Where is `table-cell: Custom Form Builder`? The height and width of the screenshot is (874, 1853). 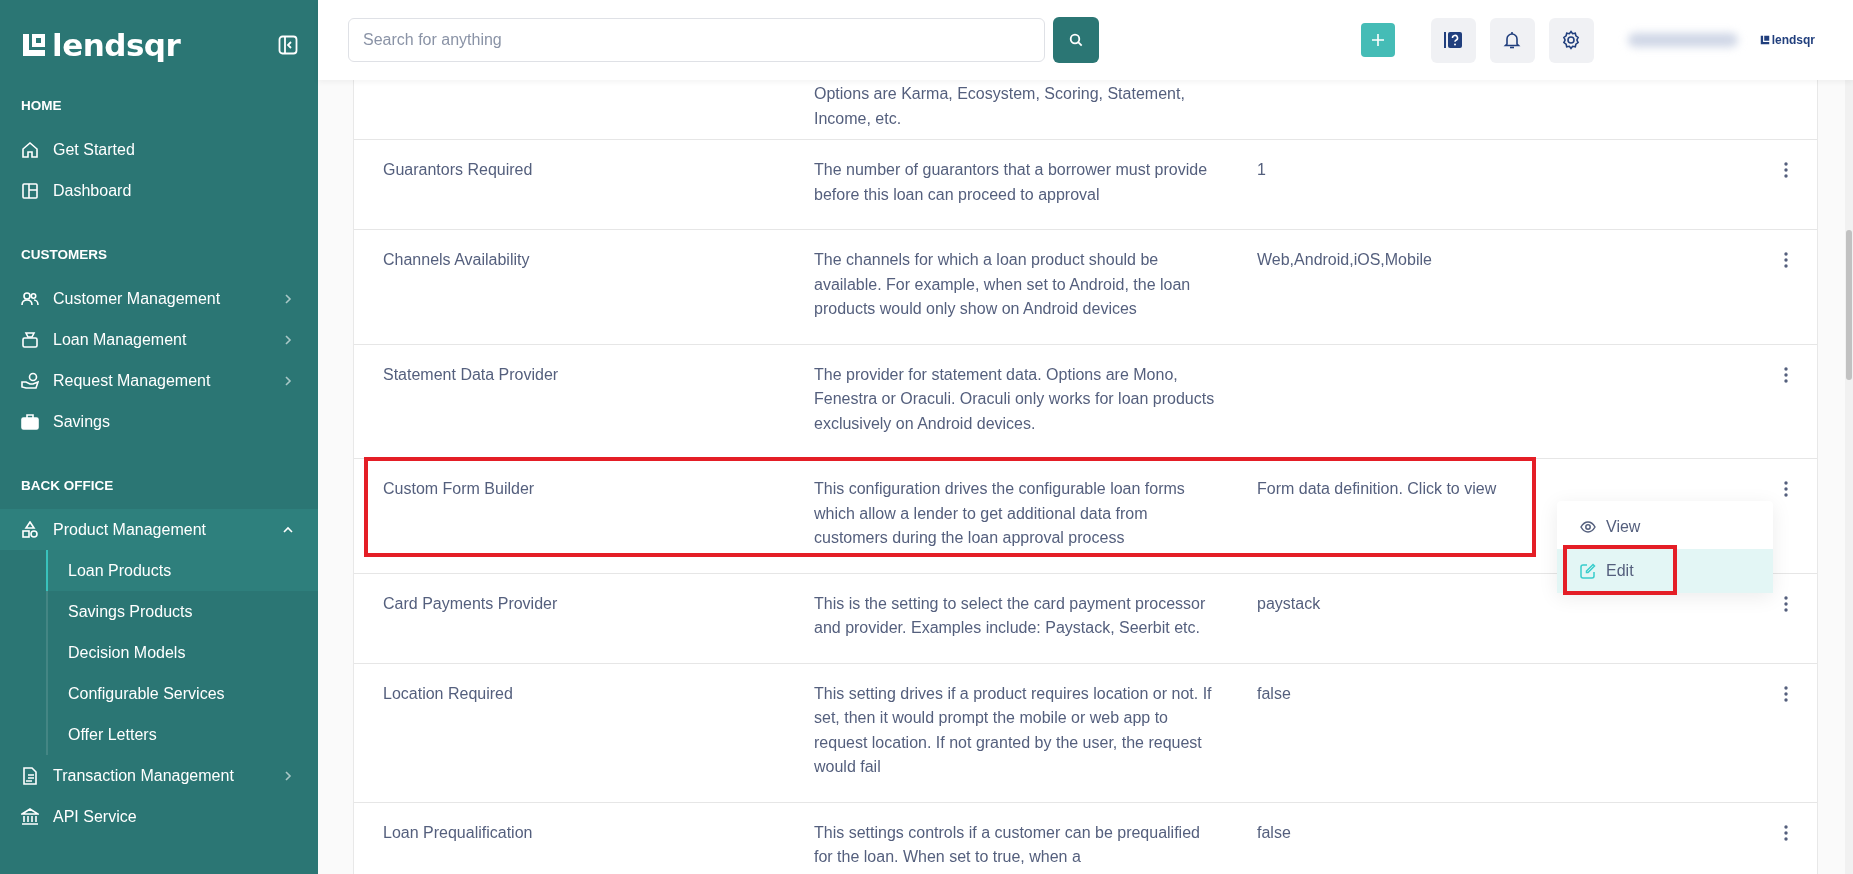 table-cell: Custom Form Builder is located at coordinates (459, 488).